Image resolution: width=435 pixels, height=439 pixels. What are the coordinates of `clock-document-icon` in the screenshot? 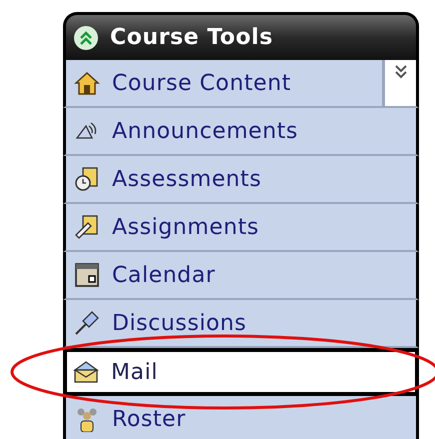 It's located at (87, 179).